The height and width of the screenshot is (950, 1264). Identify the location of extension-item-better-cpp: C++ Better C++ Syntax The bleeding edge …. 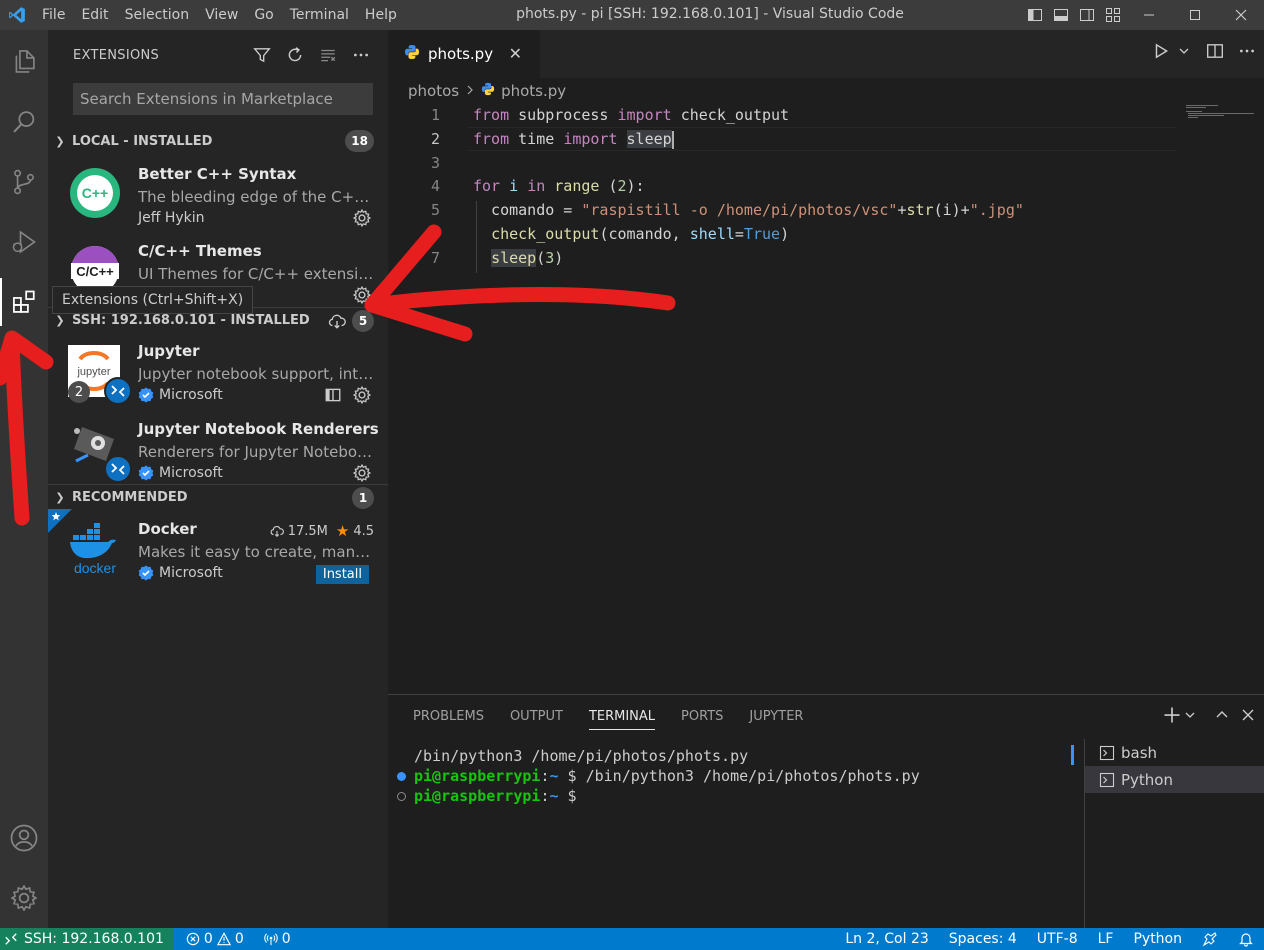
(218, 199).